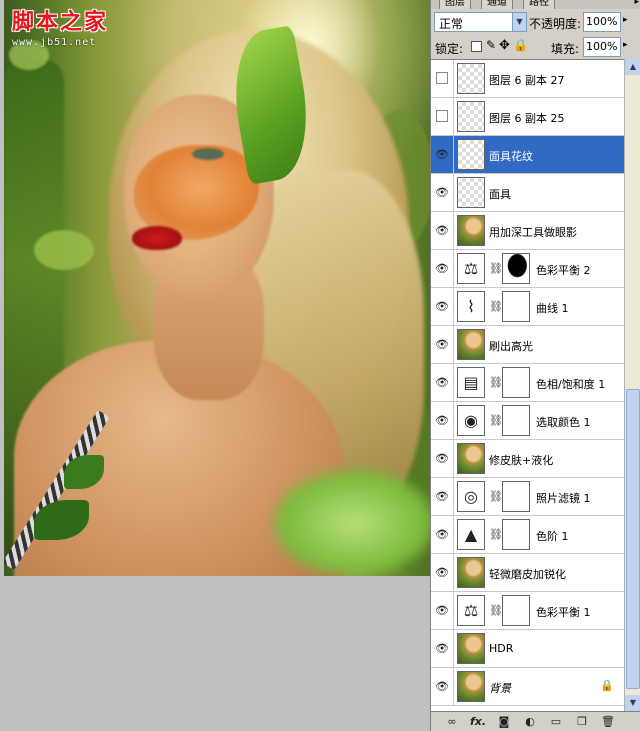 The width and height of the screenshot is (640, 731). What do you see at coordinates (527, 459) in the screenshot?
I see `layer-row: 👁 修皮肤+液化` at bounding box center [527, 459].